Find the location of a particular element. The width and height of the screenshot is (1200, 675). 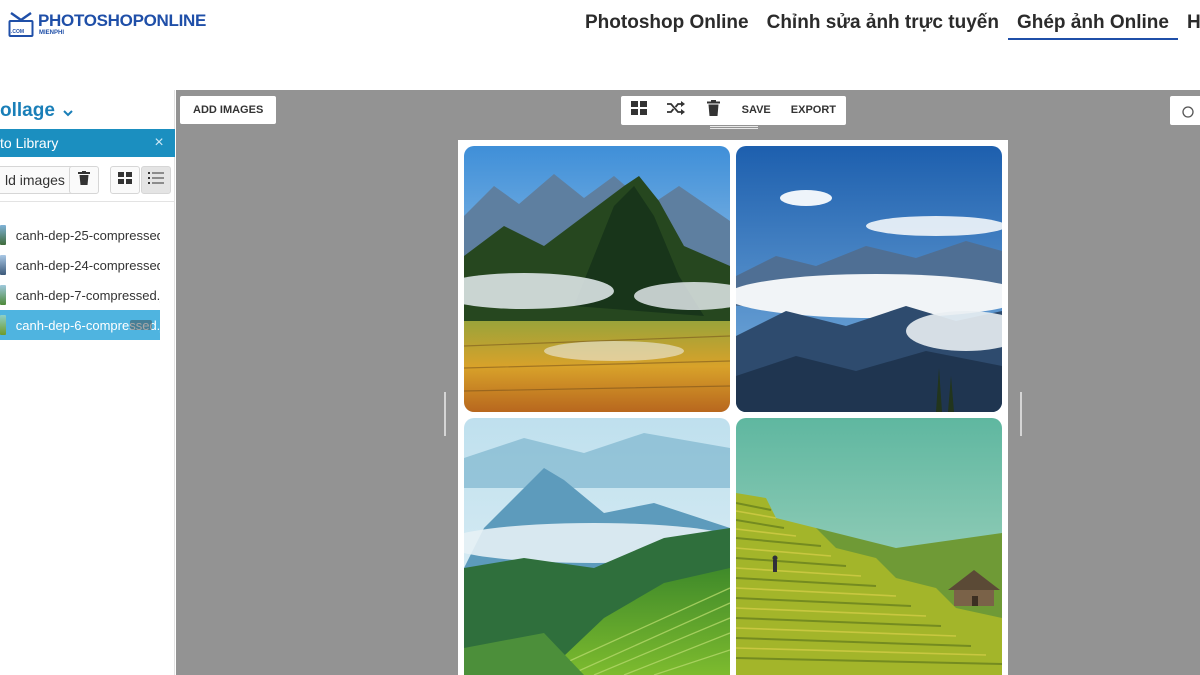

grid-icon is located at coordinates (639, 110).